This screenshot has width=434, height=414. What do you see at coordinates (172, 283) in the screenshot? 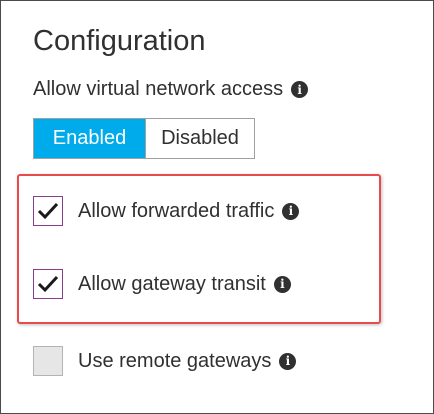
I see `allow-gateway-transit-label: Allow gateway transit` at bounding box center [172, 283].